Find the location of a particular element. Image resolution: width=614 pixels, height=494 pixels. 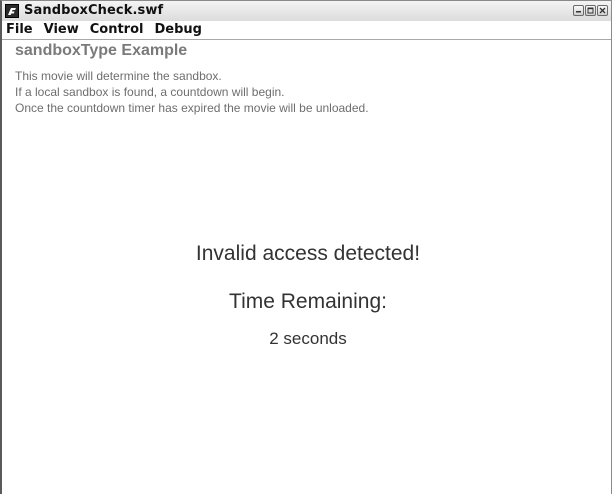

menu-control: Control is located at coordinates (117, 30).